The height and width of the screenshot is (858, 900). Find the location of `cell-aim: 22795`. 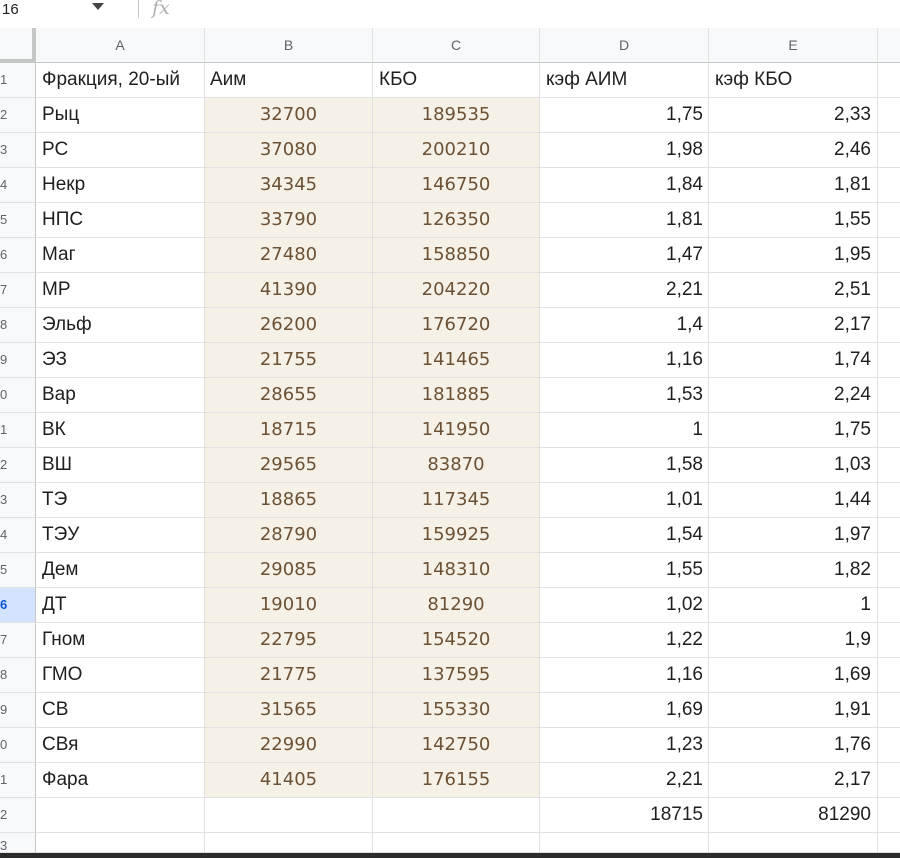

cell-aim: 22795 is located at coordinates (289, 640).